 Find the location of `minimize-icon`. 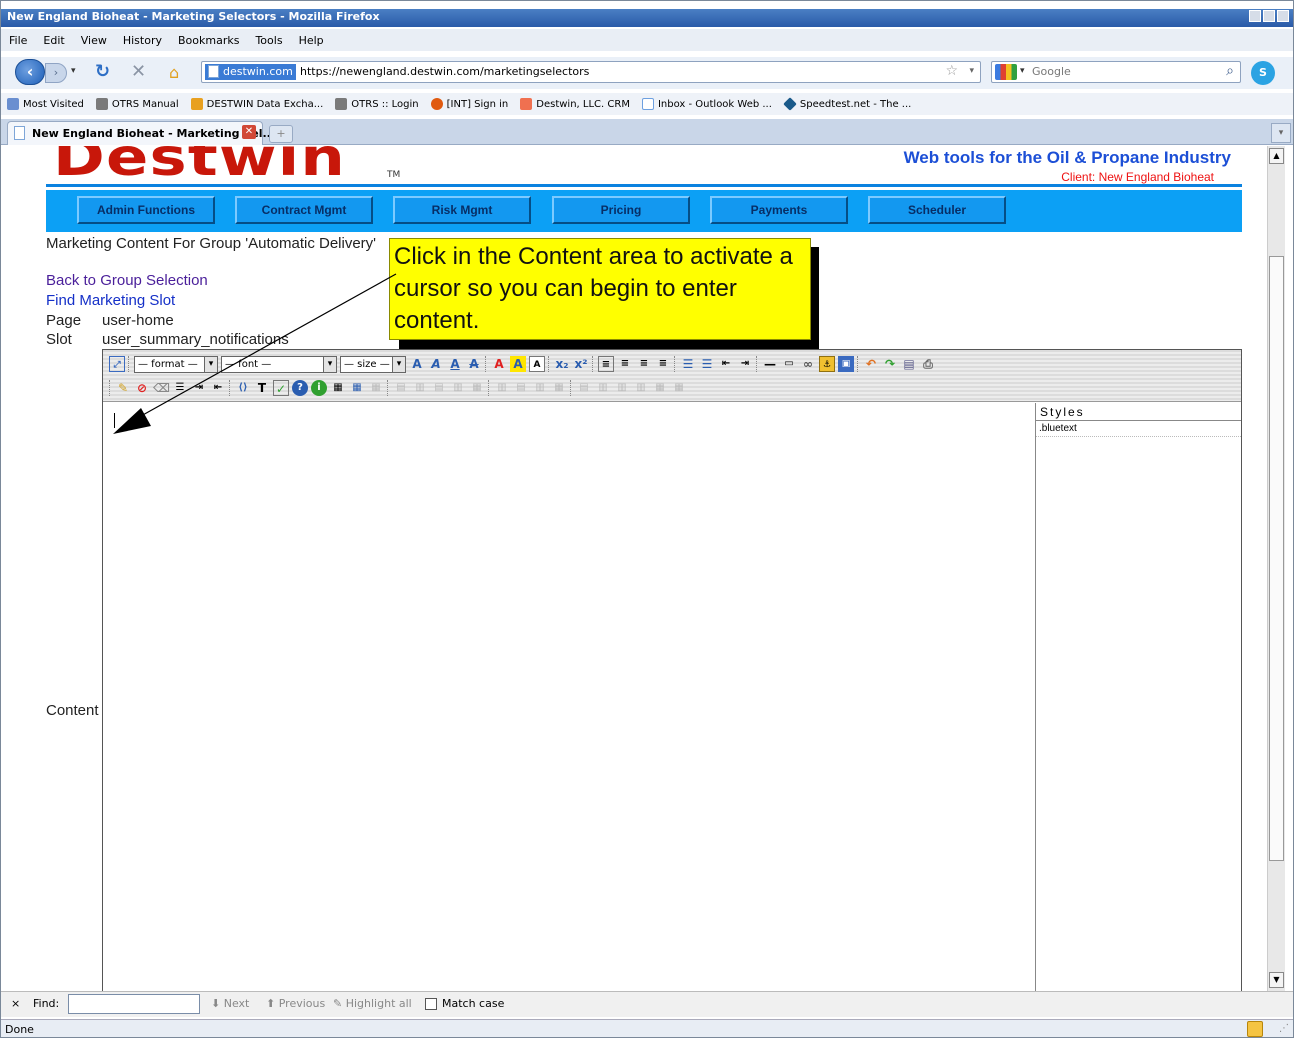

minimize-icon is located at coordinates (1255, 16).